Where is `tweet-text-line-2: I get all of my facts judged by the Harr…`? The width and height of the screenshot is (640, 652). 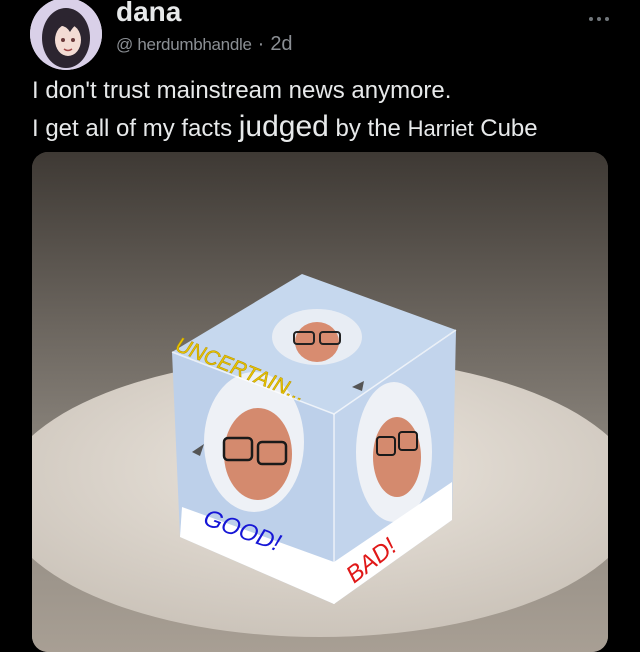 tweet-text-line-2: I get all of my facts judged by the Harr… is located at coordinates (285, 127).